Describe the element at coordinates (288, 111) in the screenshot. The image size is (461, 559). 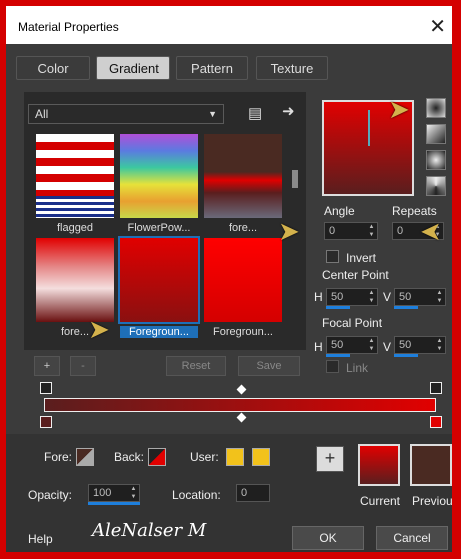
I see `arrow-right-icon: ➜` at that location.